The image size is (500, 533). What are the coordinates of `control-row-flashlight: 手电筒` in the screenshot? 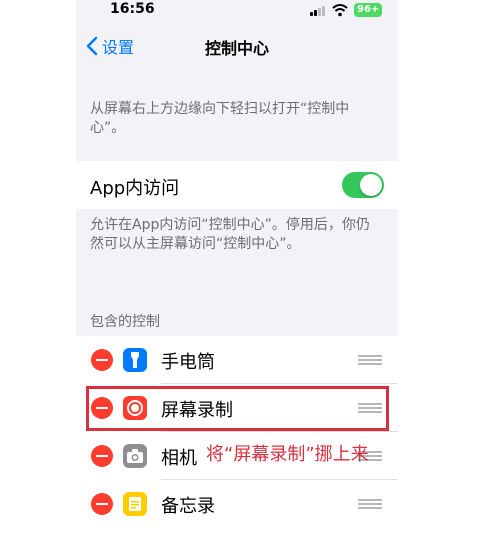 It's located at (237, 360).